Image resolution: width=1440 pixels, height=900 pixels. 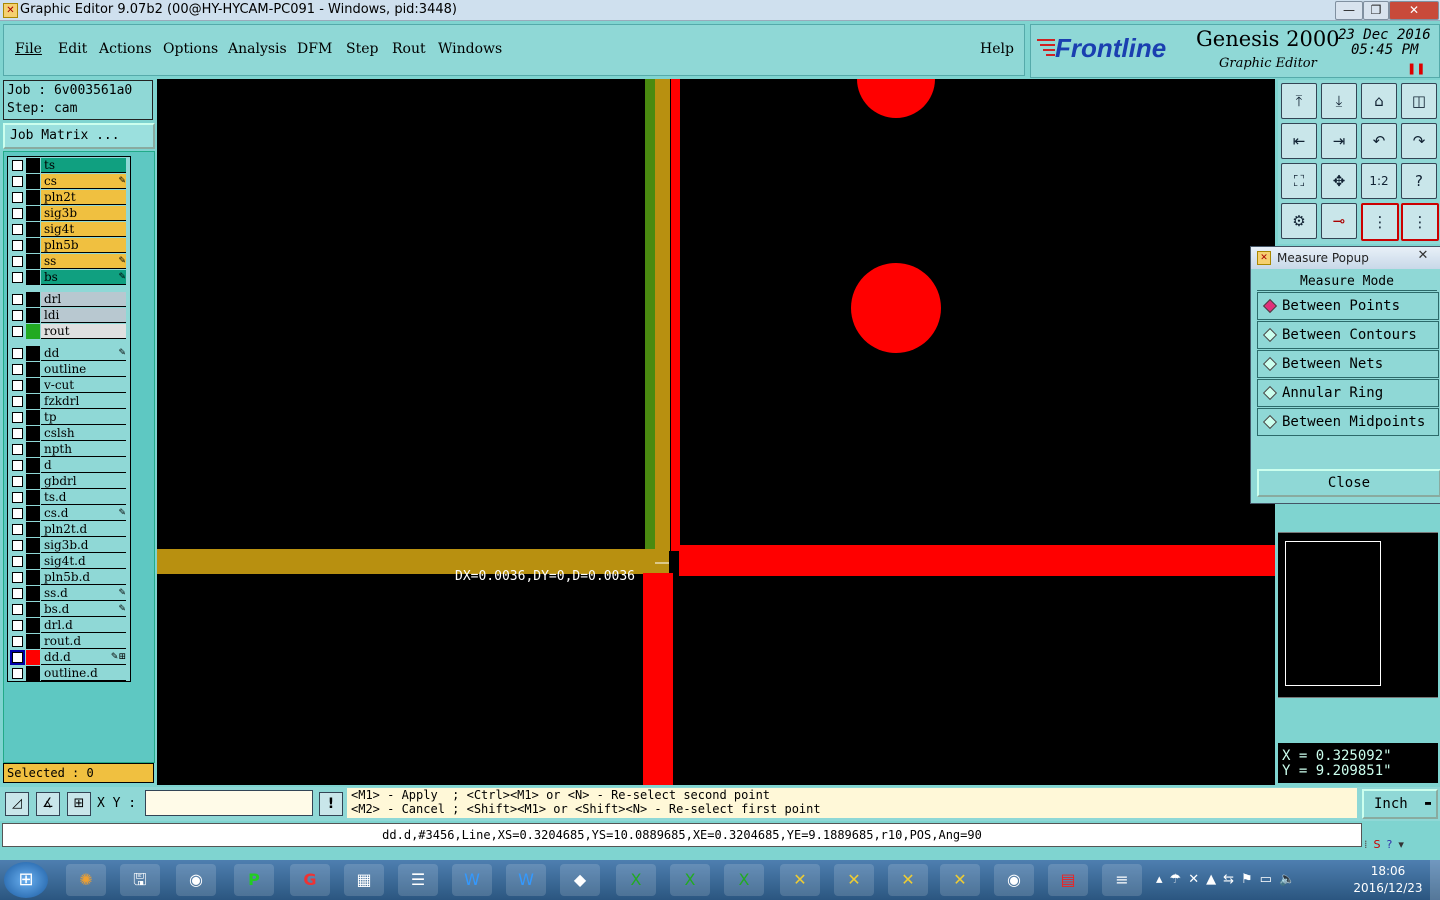 I want to click on menu-step: Step, so click(x=362, y=49).